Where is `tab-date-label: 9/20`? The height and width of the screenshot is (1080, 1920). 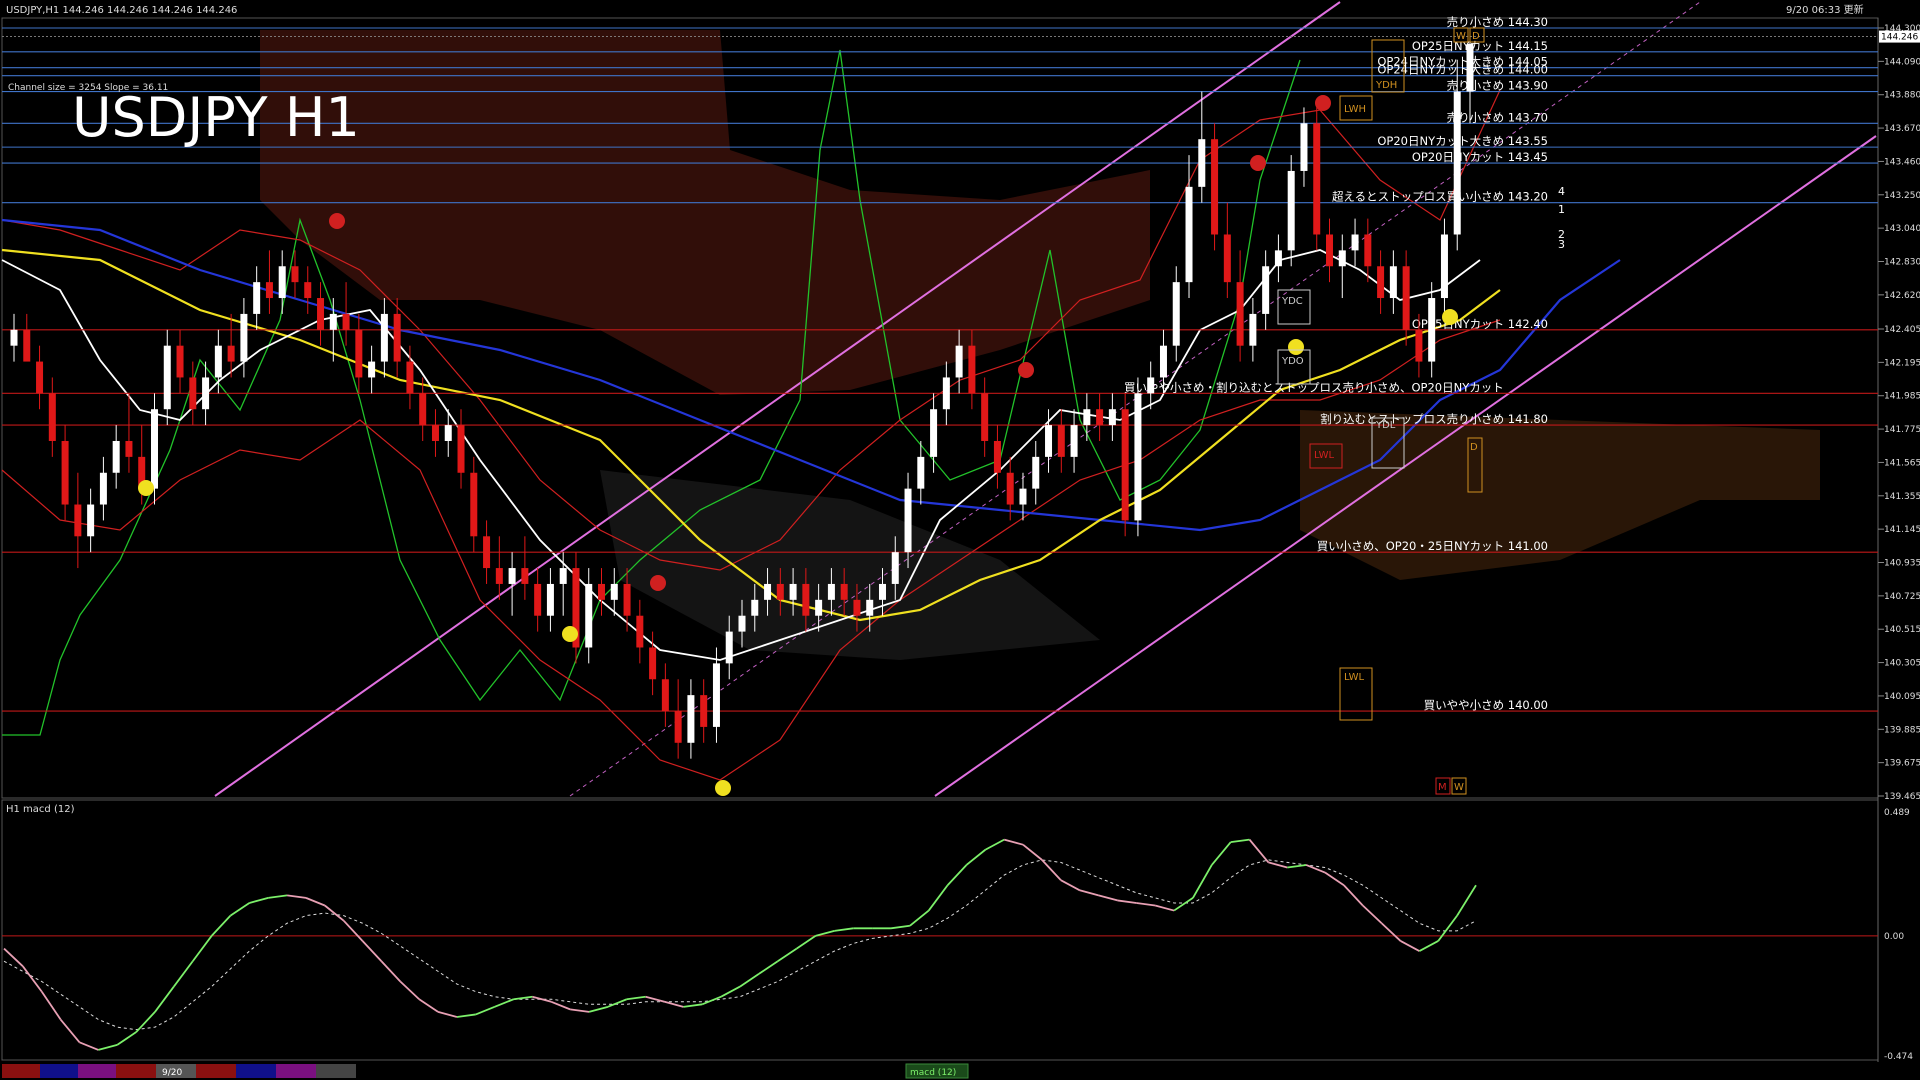 tab-date-label: 9/20 is located at coordinates (172, 1073).